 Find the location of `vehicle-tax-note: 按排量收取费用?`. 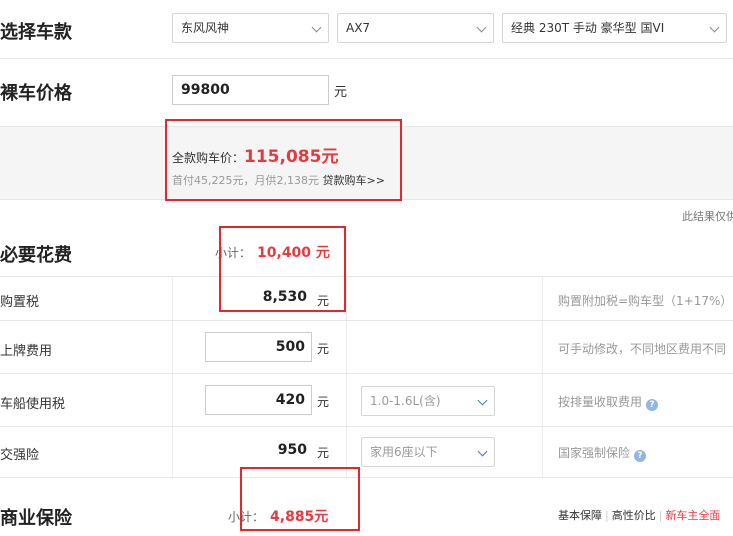

vehicle-tax-note: 按排量收取费用? is located at coordinates (608, 402).